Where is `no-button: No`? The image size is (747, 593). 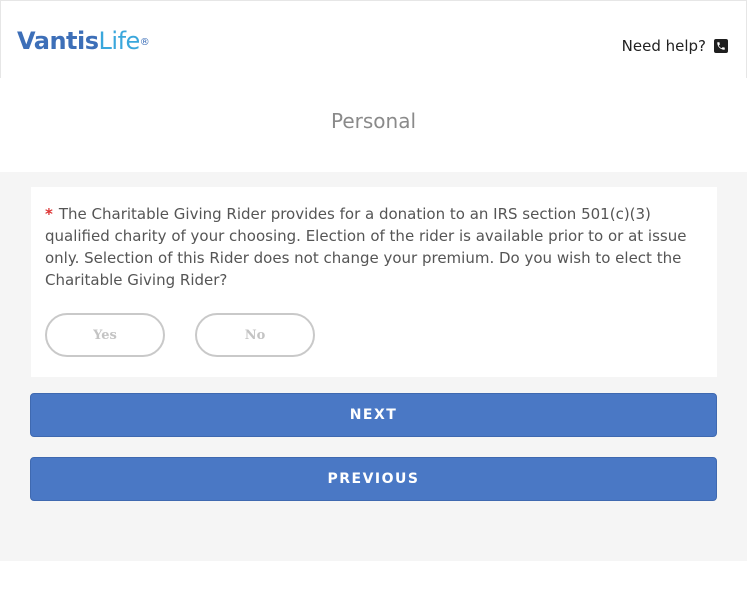 no-button: No is located at coordinates (255, 335).